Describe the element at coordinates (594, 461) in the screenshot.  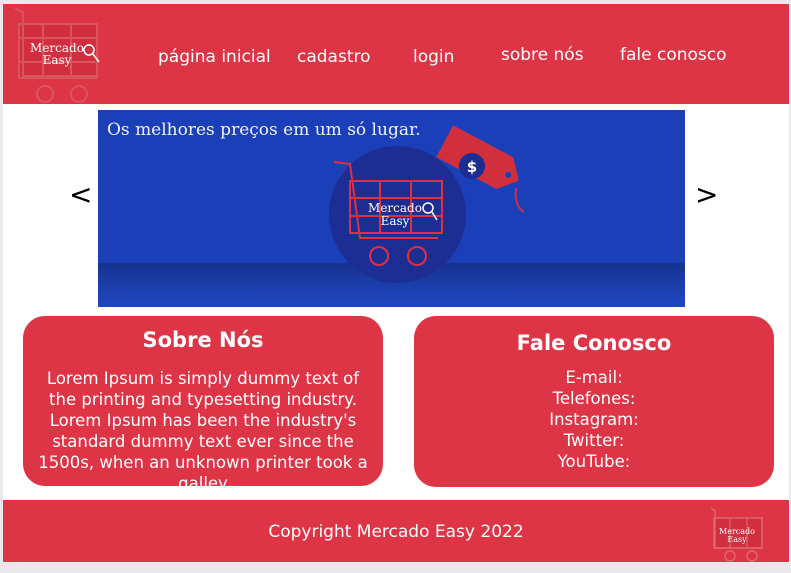
I see `contact-youtube-label: YouTube:` at that location.